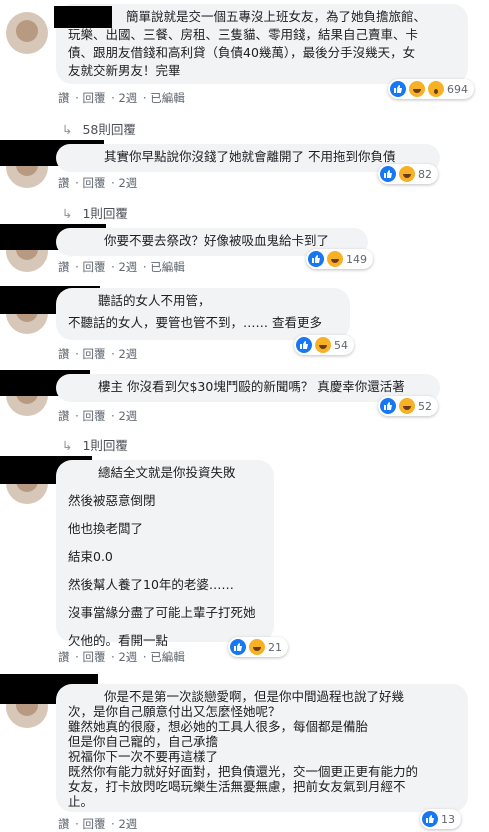 This screenshot has height=832, width=489. I want to click on reactions-summary: 82, so click(408, 174).